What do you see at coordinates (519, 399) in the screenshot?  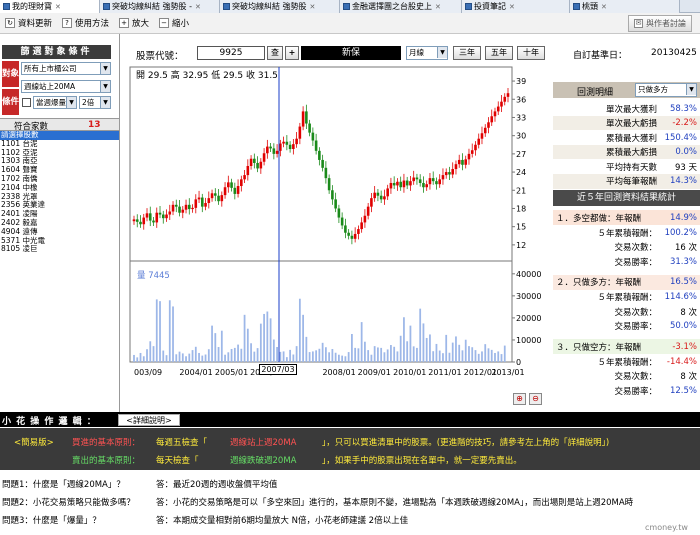 I see `chart-zoom-in-button: ⊕` at bounding box center [519, 399].